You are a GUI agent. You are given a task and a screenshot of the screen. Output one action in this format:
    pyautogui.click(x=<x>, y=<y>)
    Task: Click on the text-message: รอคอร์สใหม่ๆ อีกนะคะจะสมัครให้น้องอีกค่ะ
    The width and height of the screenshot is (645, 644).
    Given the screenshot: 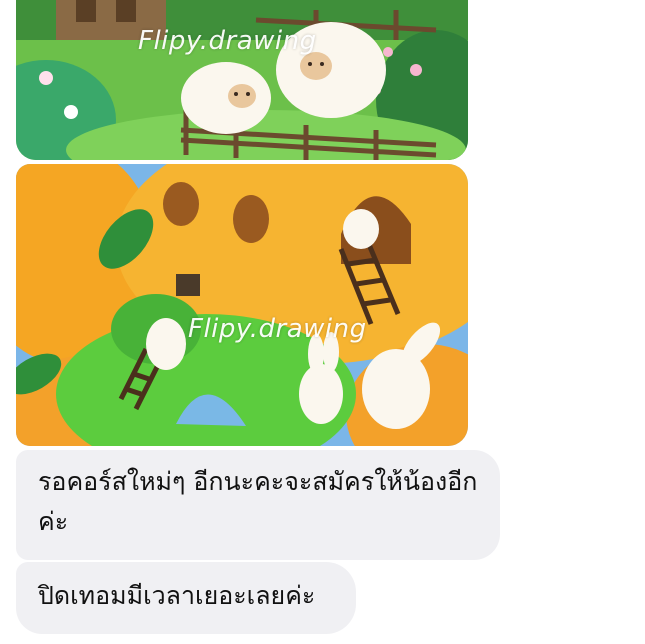 What is the action you would take?
    pyautogui.click(x=258, y=505)
    